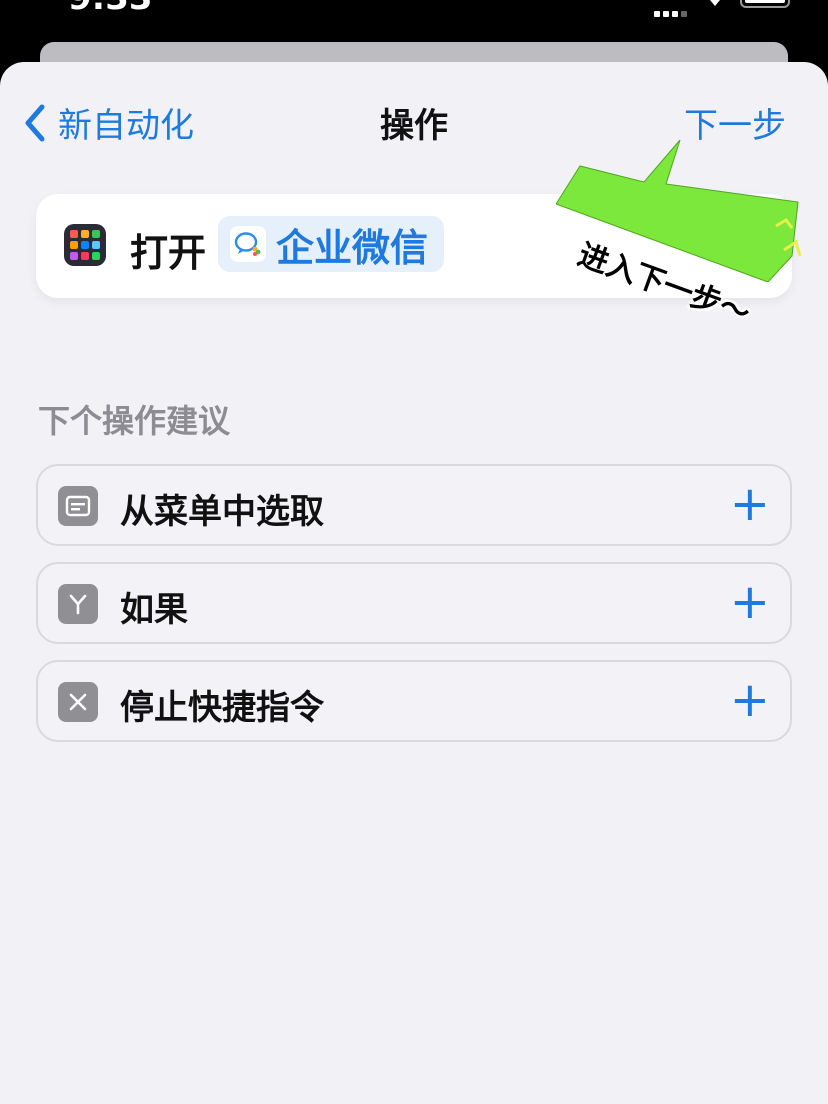  What do you see at coordinates (78, 604) in the screenshot?
I see `branch-icon` at bounding box center [78, 604].